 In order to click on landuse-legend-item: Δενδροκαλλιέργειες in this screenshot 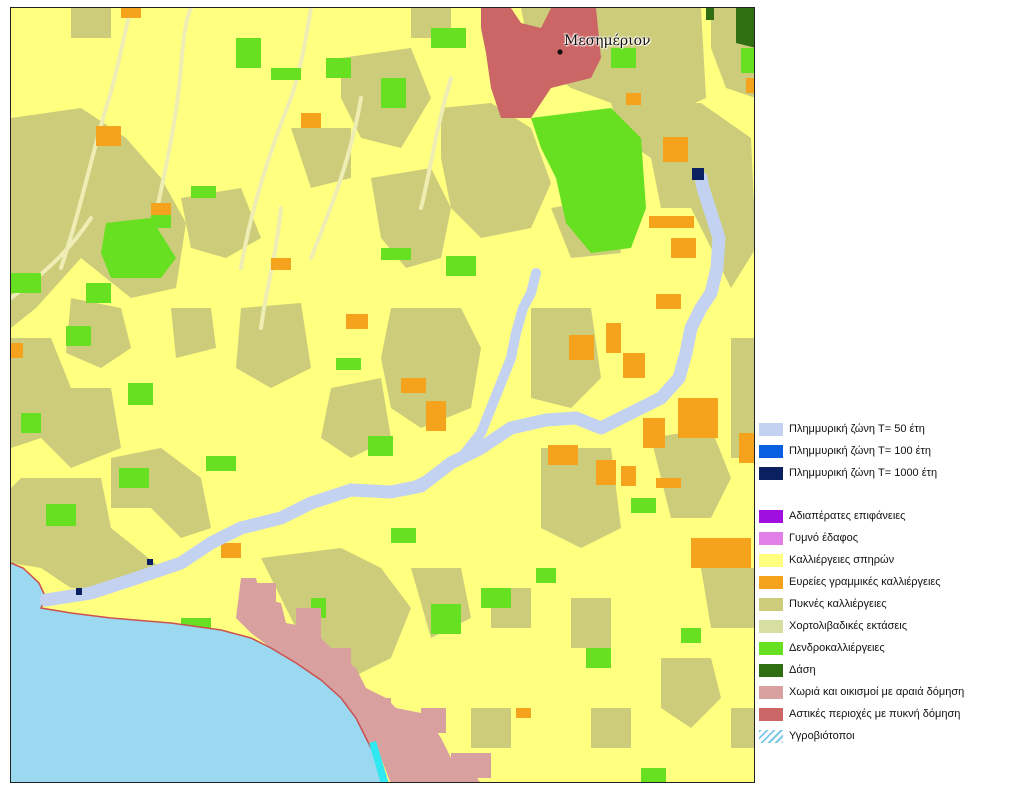, I will do `click(890, 648)`.